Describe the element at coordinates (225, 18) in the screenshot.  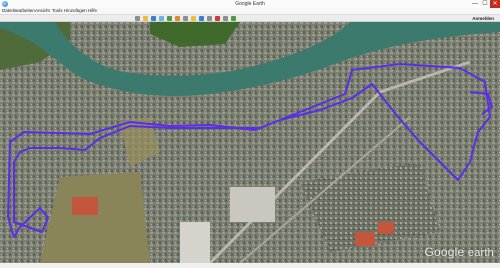
I see `print-icon` at that location.